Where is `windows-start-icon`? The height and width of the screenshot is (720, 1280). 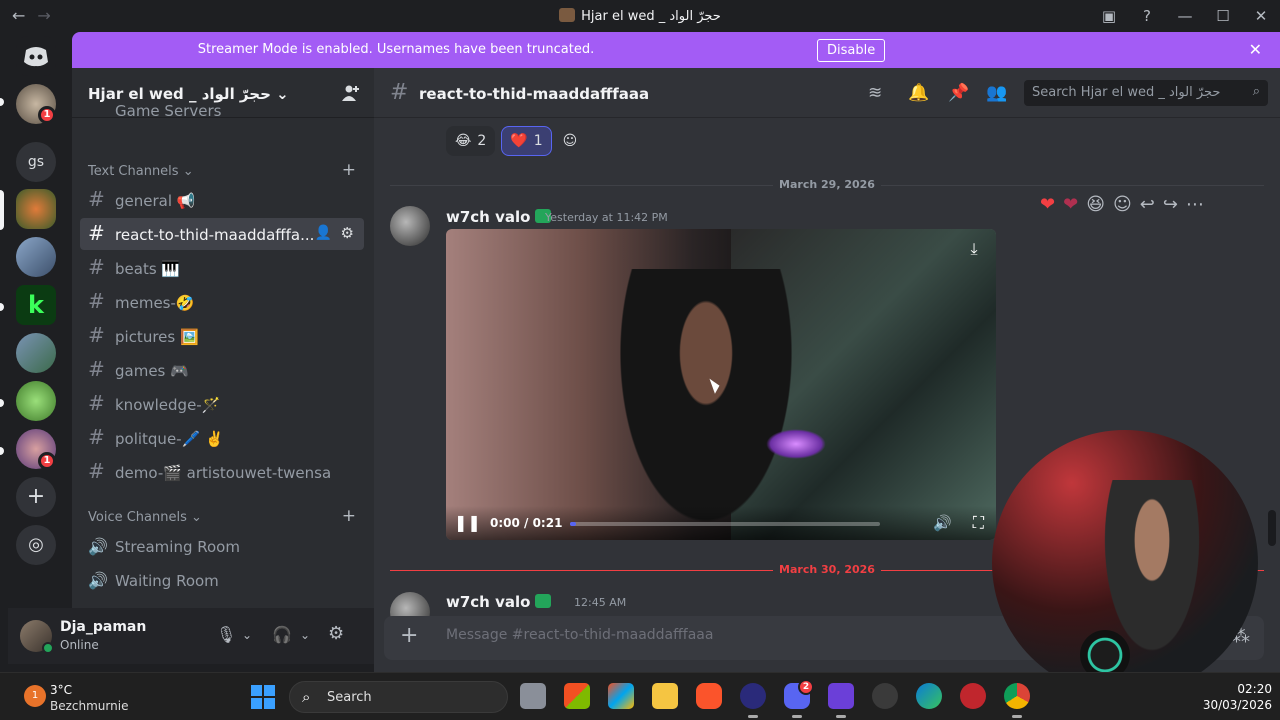
windows-start-icon is located at coordinates (263, 697).